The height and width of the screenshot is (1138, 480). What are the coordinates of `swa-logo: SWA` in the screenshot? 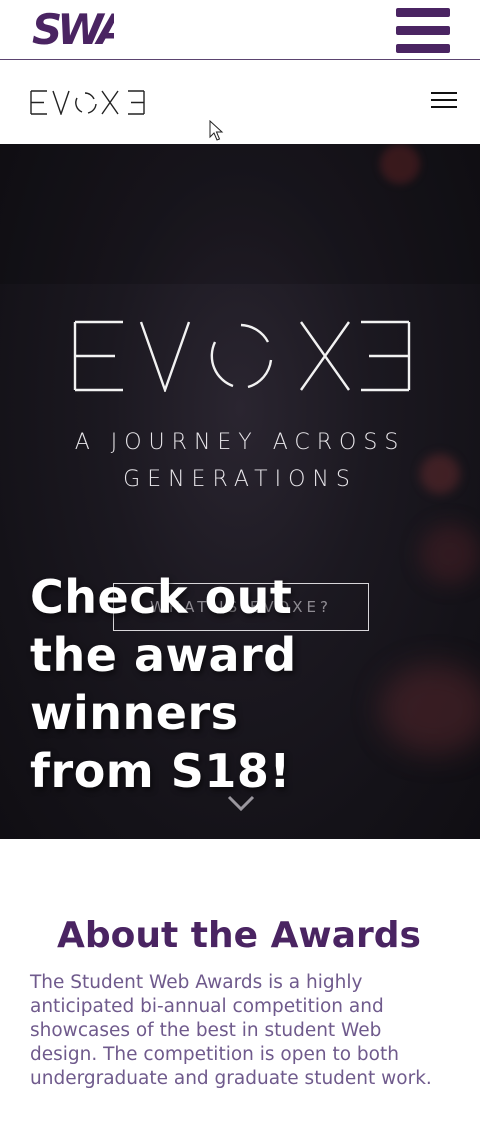 It's located at (73, 28).